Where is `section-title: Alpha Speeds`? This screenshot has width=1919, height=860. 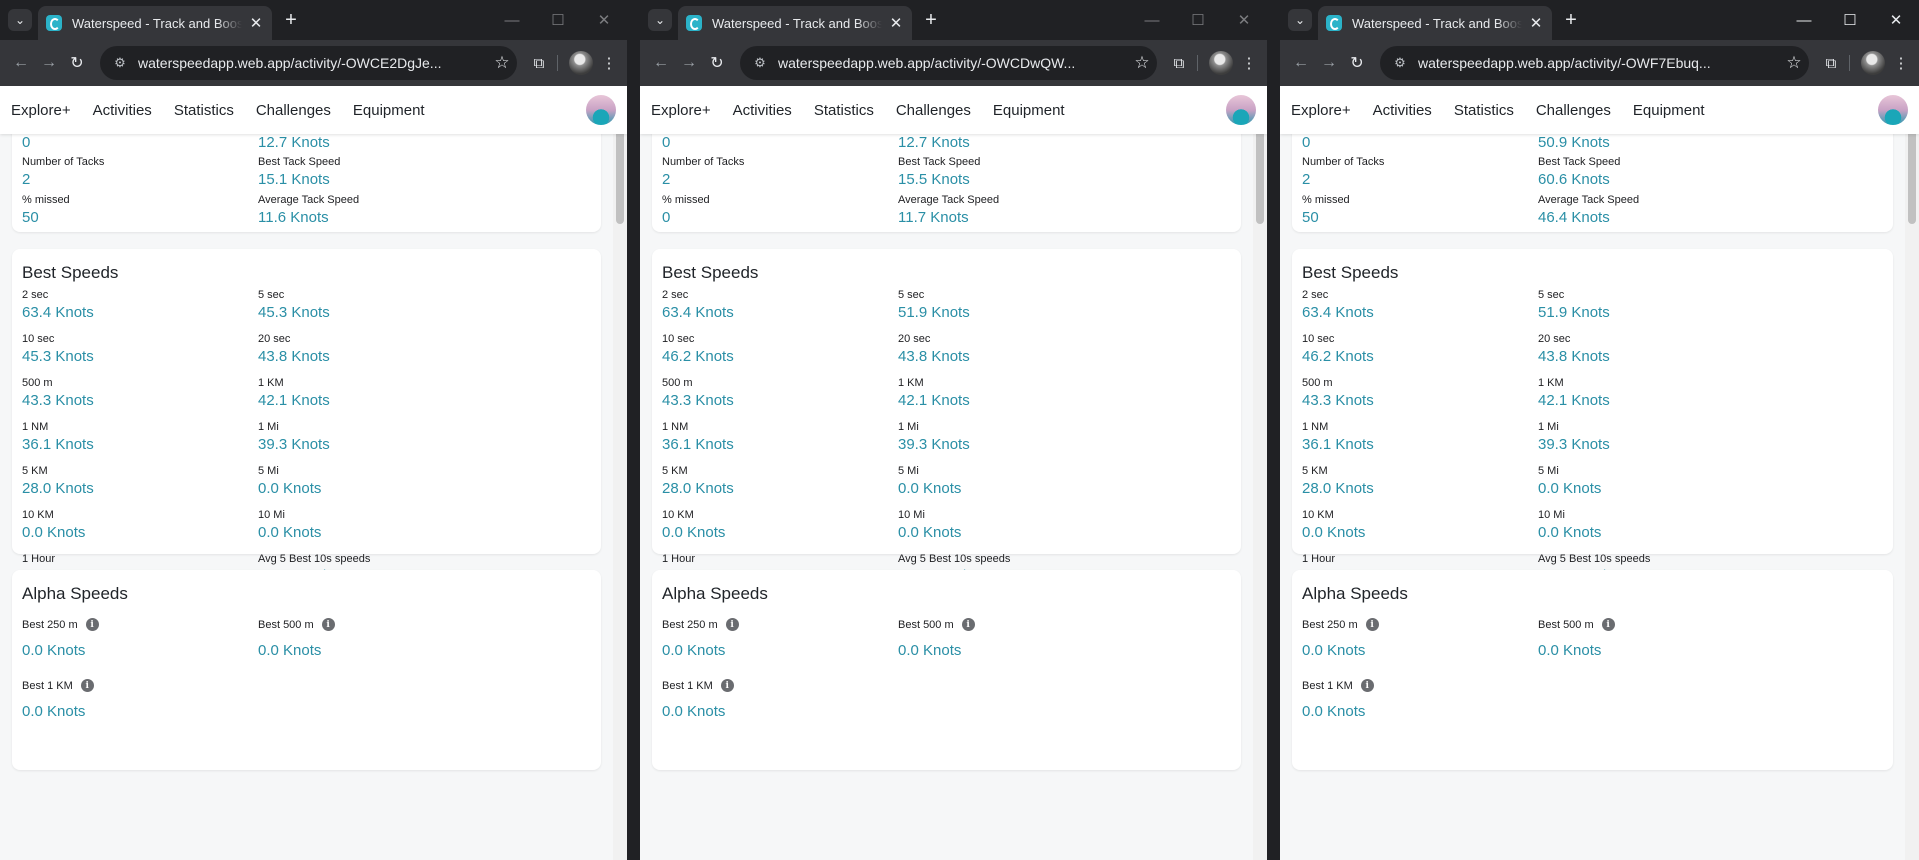
section-title: Alpha Speeds is located at coordinates (1355, 593).